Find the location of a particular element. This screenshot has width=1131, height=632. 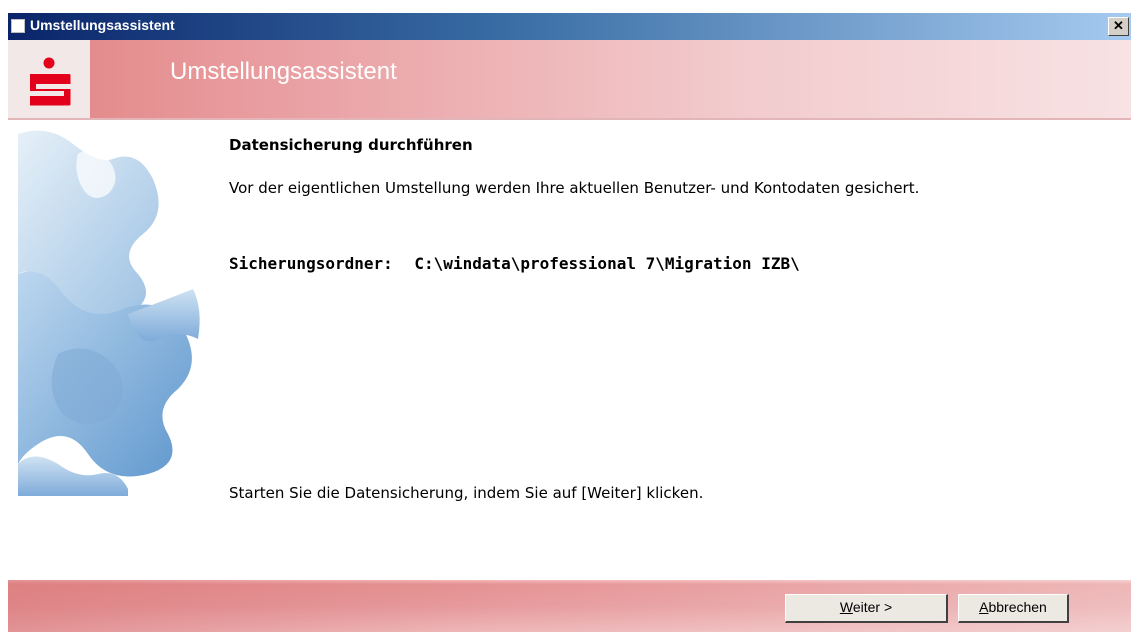

header-title: Umstellungsassistent is located at coordinates (283, 71).